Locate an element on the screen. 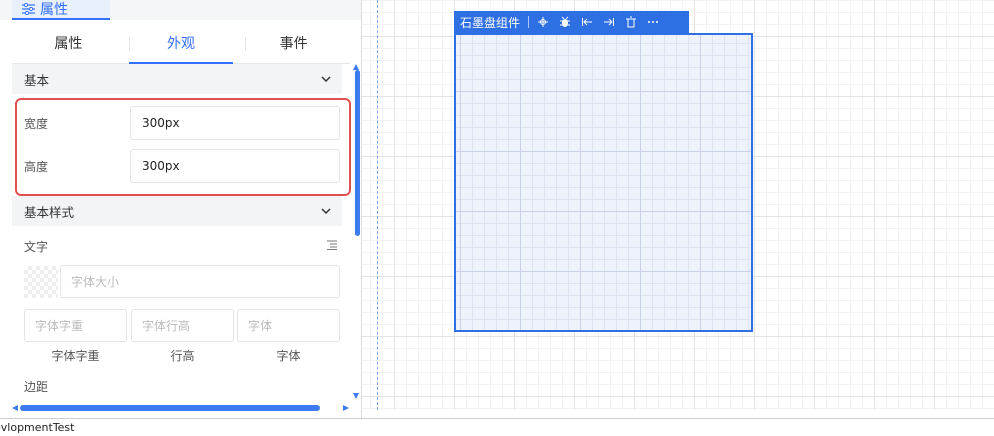 This screenshot has height=436, width=994. sub-tabs: 属性 外观 事件 is located at coordinates (181, 43).